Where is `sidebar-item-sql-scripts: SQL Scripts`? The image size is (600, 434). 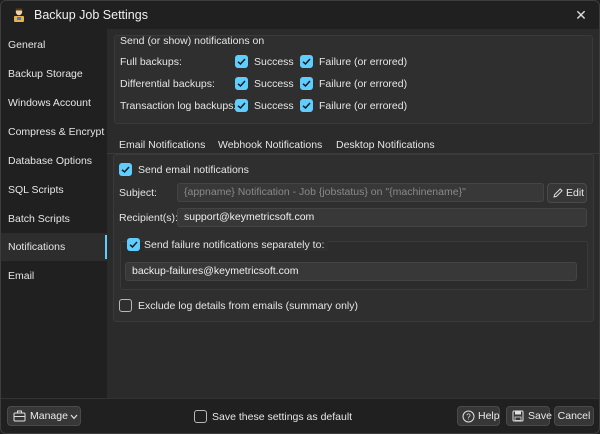 sidebar-item-sql-scripts: SQL Scripts is located at coordinates (54, 190).